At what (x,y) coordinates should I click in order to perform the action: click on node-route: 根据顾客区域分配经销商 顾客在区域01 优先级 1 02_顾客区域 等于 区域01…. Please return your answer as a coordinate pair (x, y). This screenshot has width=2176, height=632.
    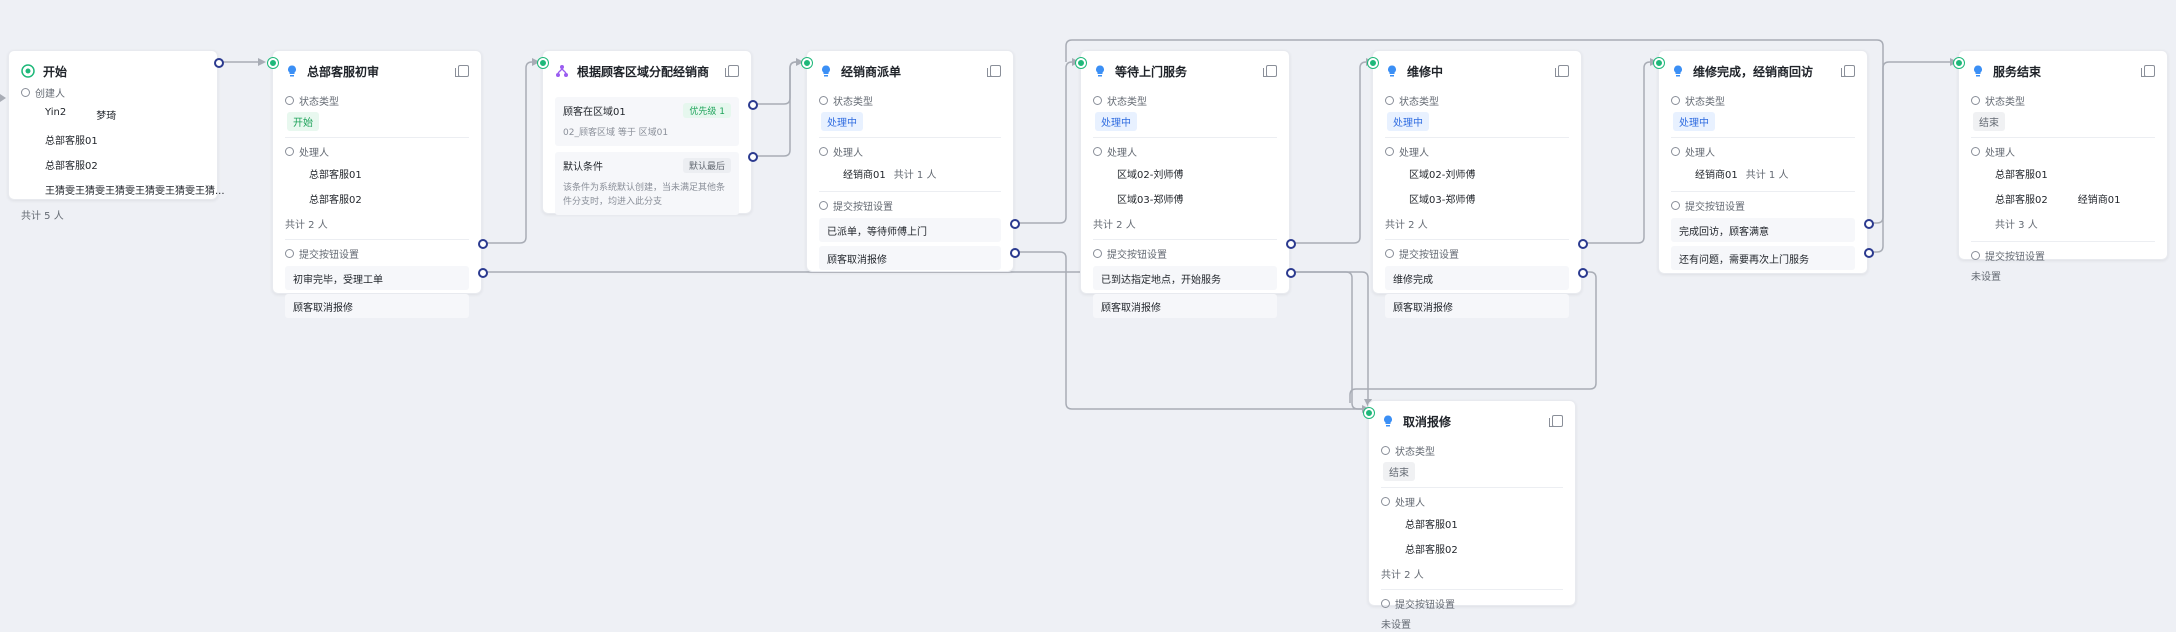
    Looking at the image, I should click on (648, 132).